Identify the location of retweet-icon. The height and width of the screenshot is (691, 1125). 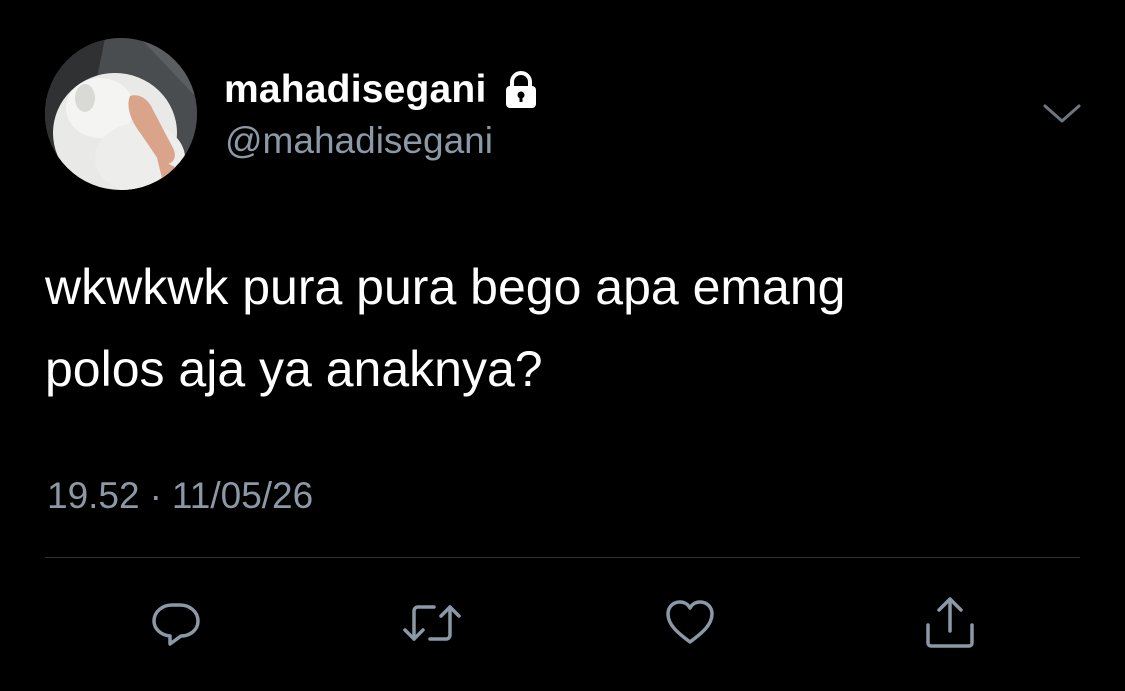
(432, 623).